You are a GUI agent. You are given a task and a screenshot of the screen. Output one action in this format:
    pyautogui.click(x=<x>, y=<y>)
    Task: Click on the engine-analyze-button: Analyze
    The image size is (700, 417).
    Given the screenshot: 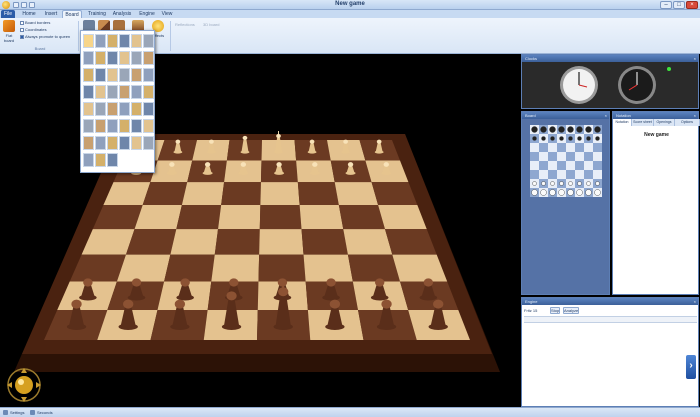 What is the action you would take?
    pyautogui.click(x=571, y=310)
    